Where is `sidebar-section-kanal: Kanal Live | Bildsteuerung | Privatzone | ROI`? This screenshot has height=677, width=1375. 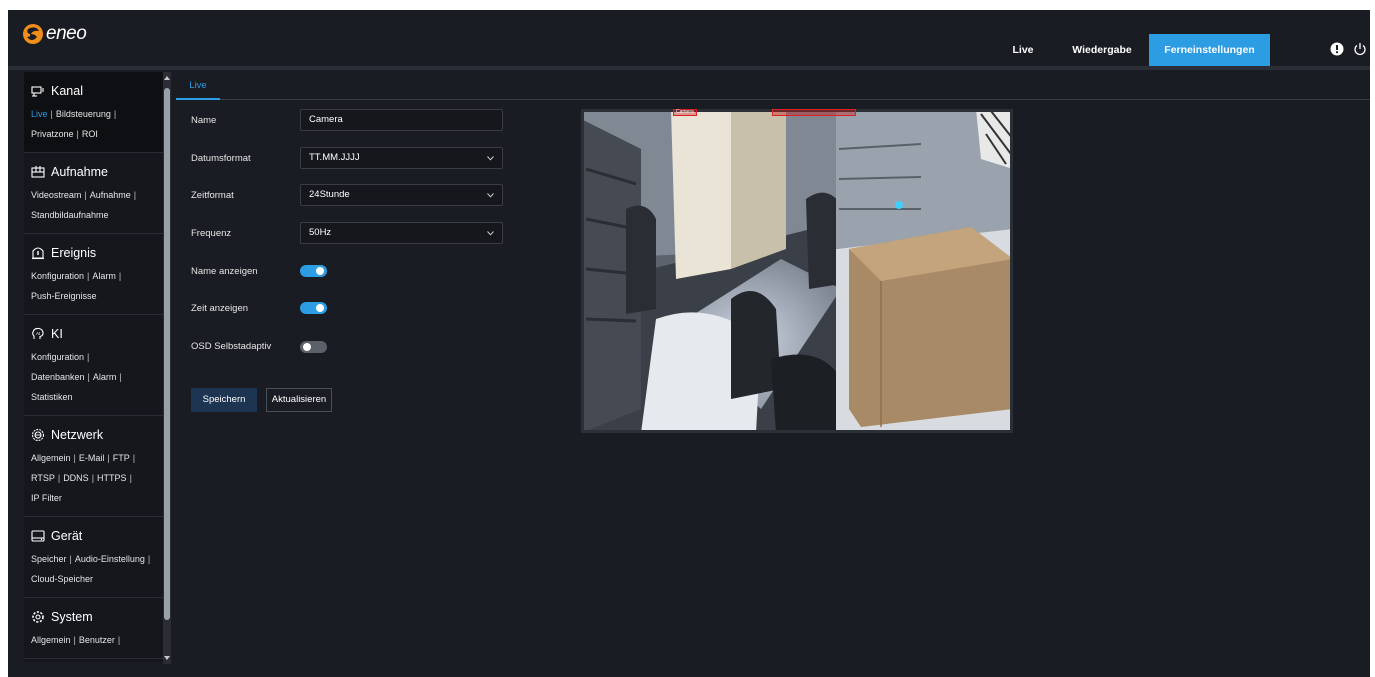
sidebar-section-kanal: Kanal Live | Bildsteuerung | Privatzone | ROI is located at coordinates (97, 112).